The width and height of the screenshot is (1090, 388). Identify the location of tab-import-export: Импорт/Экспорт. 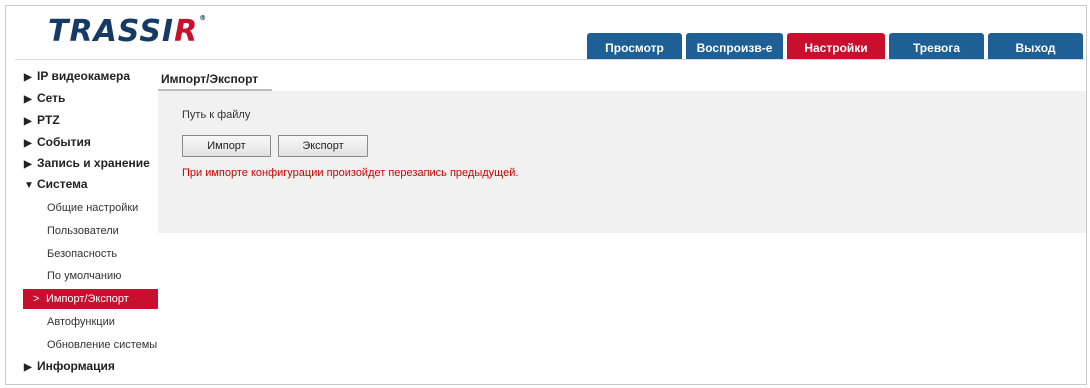
(215, 79).